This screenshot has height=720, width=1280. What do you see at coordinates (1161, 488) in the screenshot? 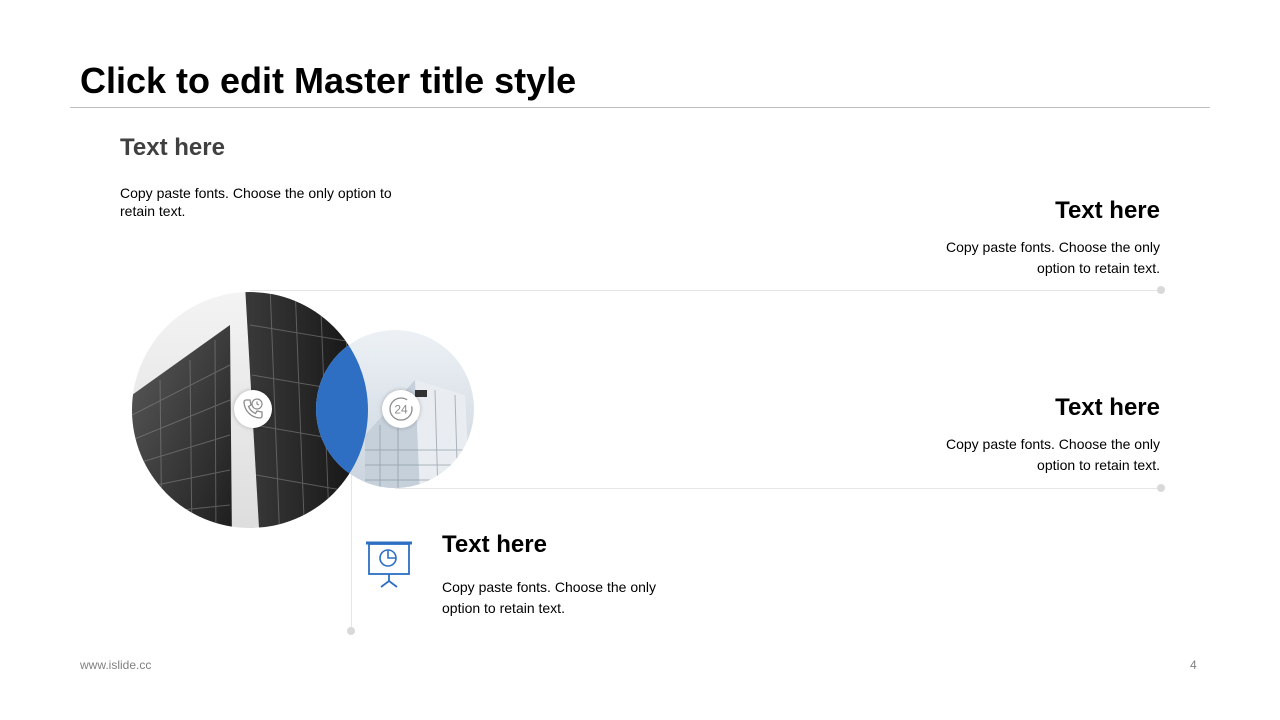
I see `connector-dot-middle` at bounding box center [1161, 488].